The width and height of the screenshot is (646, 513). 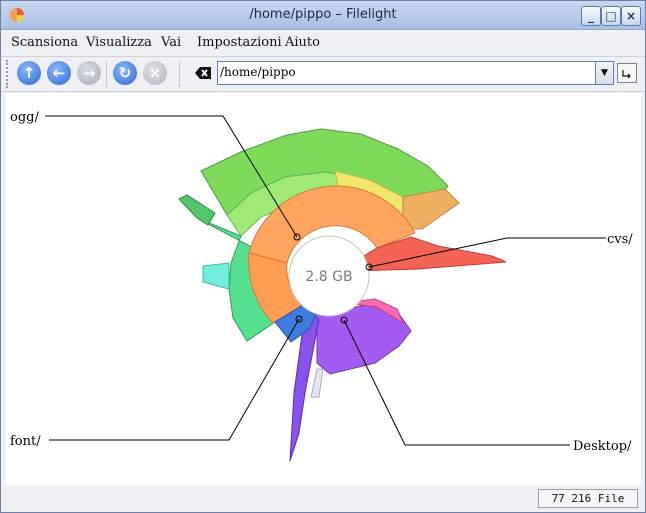 What do you see at coordinates (119, 42) in the screenshot?
I see `menu-visualizza: Visualizza` at bounding box center [119, 42].